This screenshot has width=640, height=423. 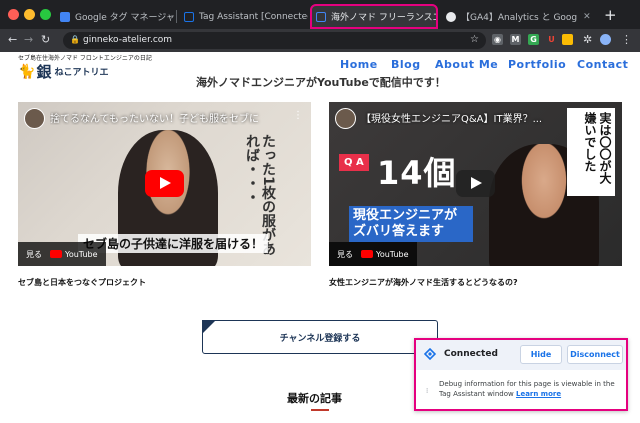 I want to click on extensions-puzzle-icon: ✲, so click(x=587, y=39).